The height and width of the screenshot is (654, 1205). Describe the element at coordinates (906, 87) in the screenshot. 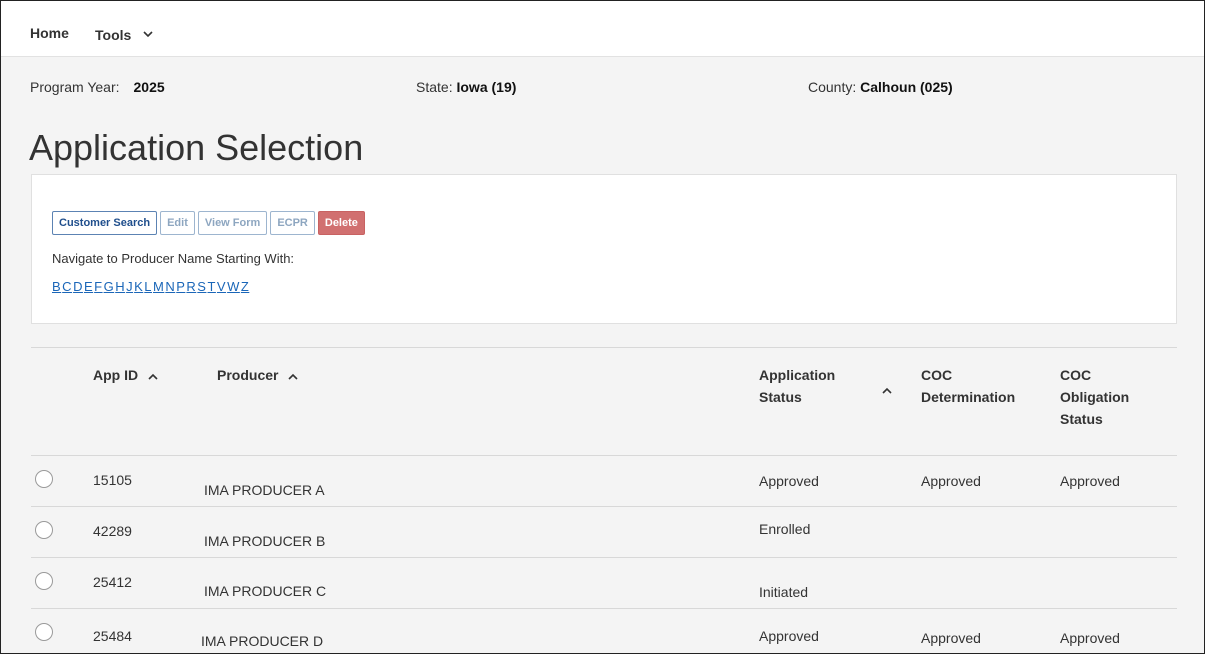

I see `county-value: Calhoun (025)` at that location.